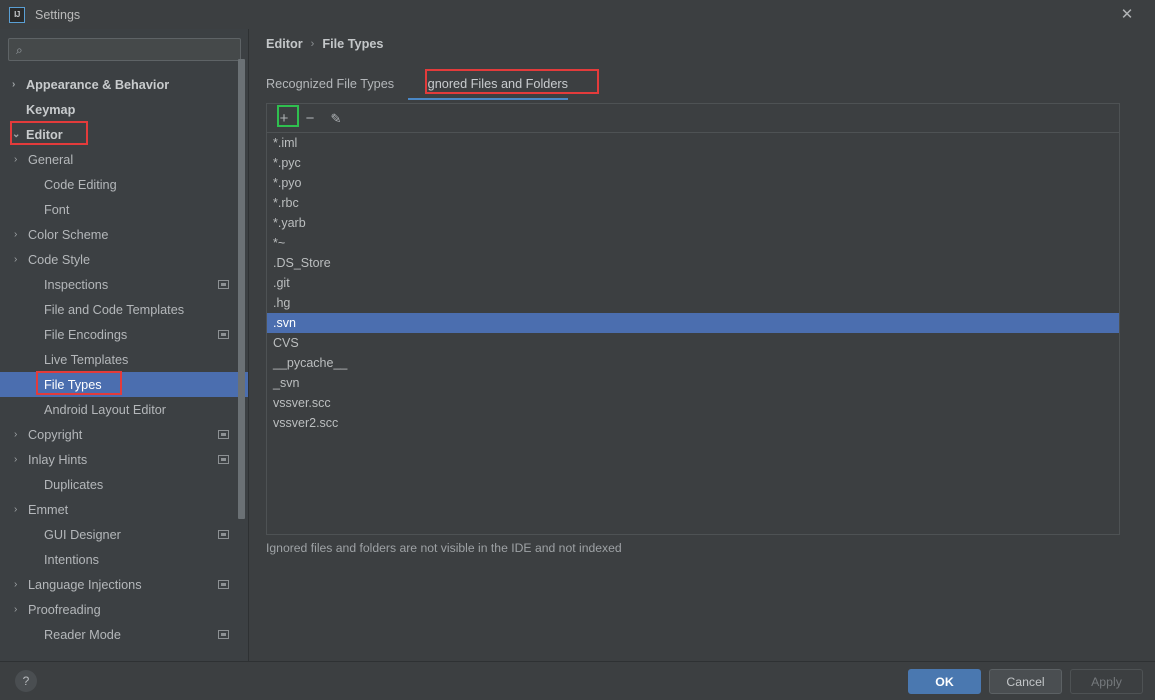 Image resolution: width=1155 pixels, height=700 pixels. What do you see at coordinates (82, 534) in the screenshot?
I see `sidebar-item-label: GUI Designer` at bounding box center [82, 534].